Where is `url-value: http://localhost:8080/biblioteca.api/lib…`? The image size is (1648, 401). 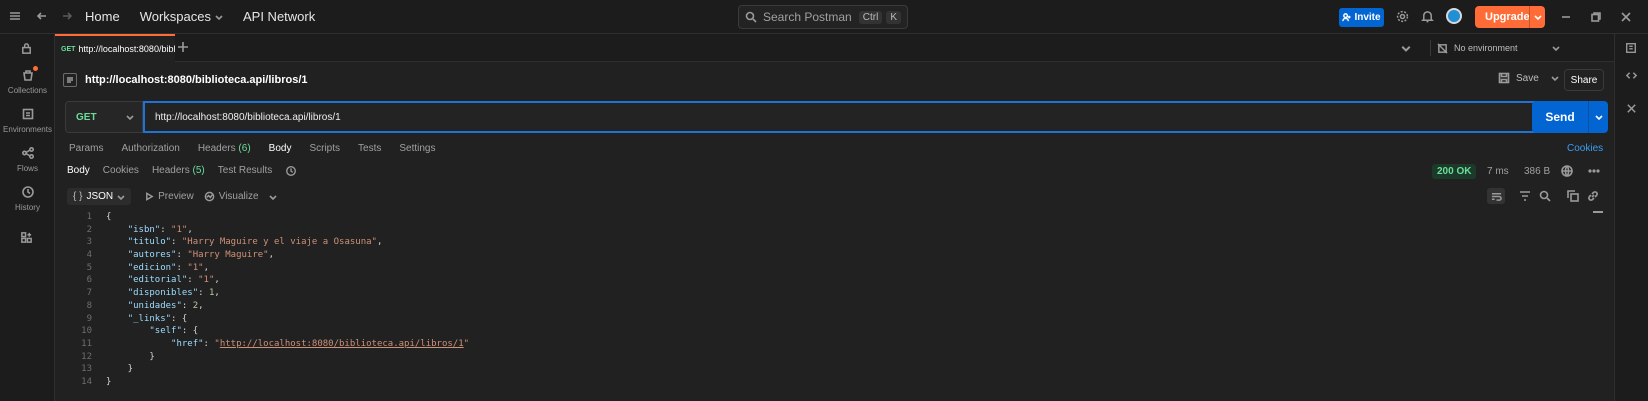
url-value: http://localhost:8080/biblioteca.api/lib… is located at coordinates (248, 117).